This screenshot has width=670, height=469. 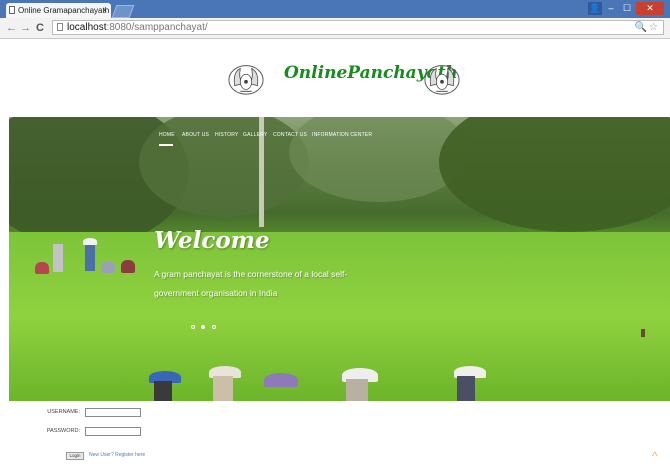 What do you see at coordinates (64, 10) in the screenshot?
I see `tab-title: Online Gramapanchayath` at bounding box center [64, 10].